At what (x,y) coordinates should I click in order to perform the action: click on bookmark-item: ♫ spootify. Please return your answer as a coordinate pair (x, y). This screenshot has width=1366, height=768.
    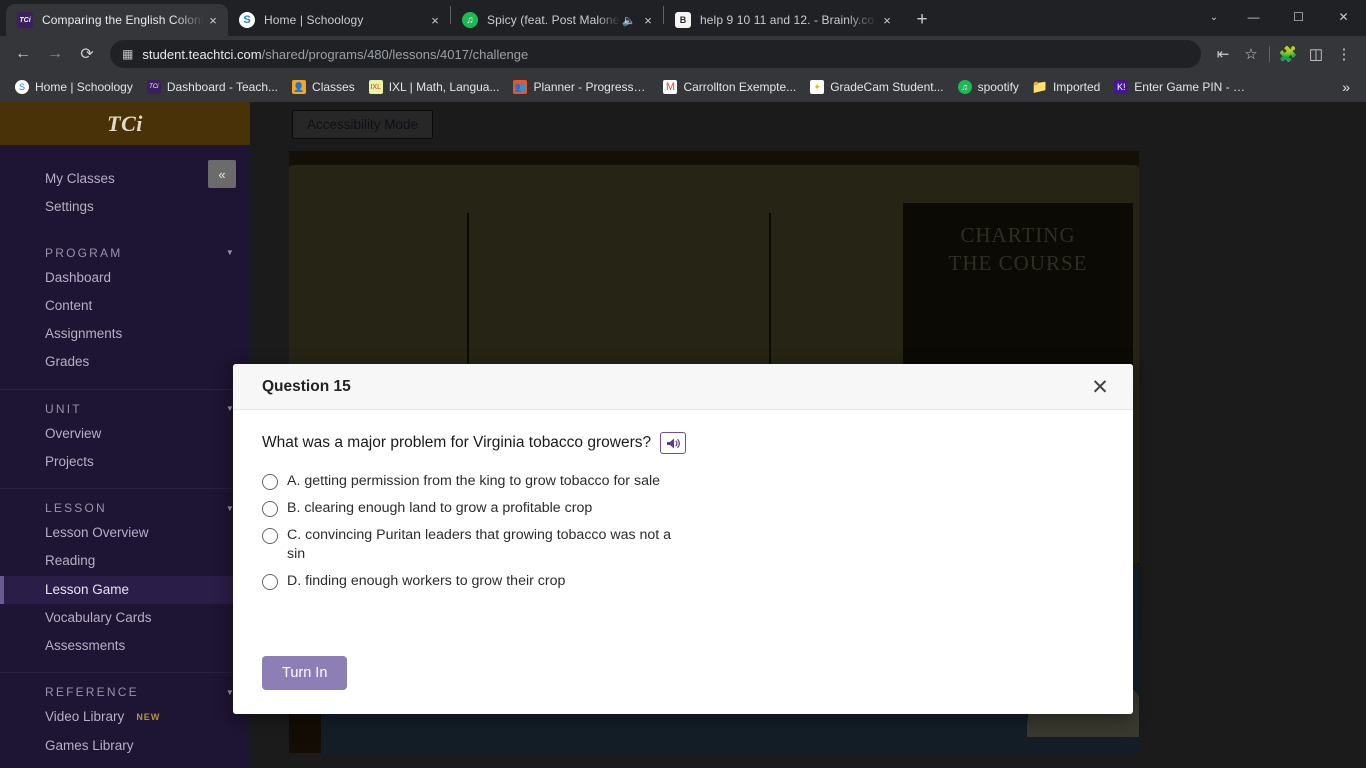
    Looking at the image, I should click on (988, 87).